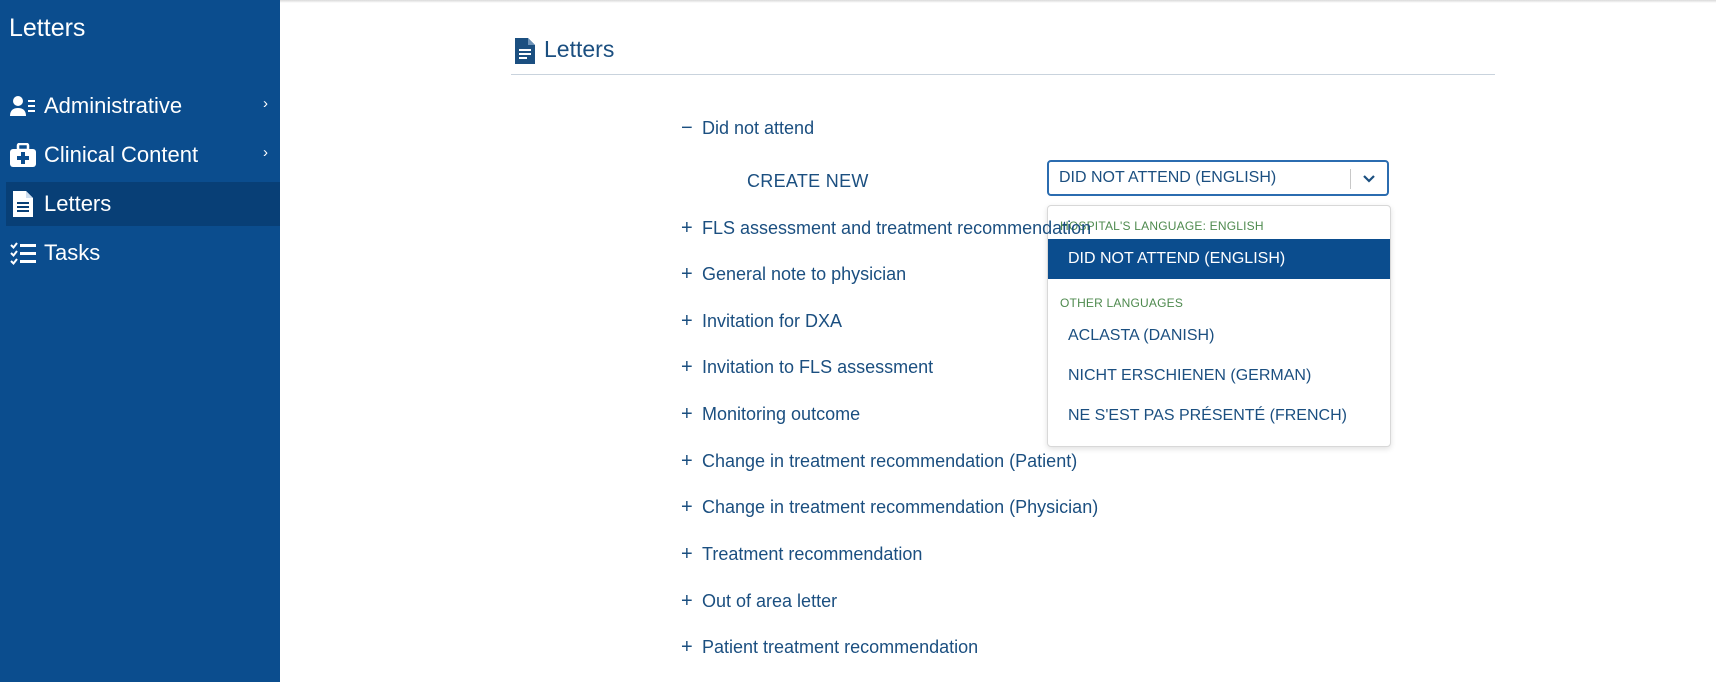 The width and height of the screenshot is (1716, 682). What do you see at coordinates (47, 28) in the screenshot?
I see `app-title: Letters` at bounding box center [47, 28].